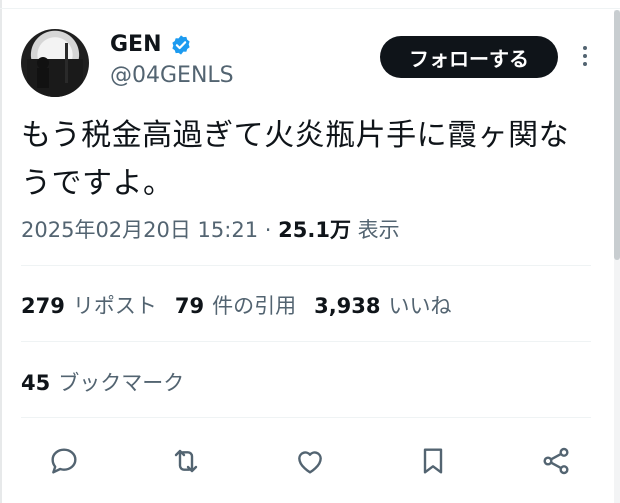 This screenshot has width=620, height=503. I want to click on like-icon, so click(310, 462).